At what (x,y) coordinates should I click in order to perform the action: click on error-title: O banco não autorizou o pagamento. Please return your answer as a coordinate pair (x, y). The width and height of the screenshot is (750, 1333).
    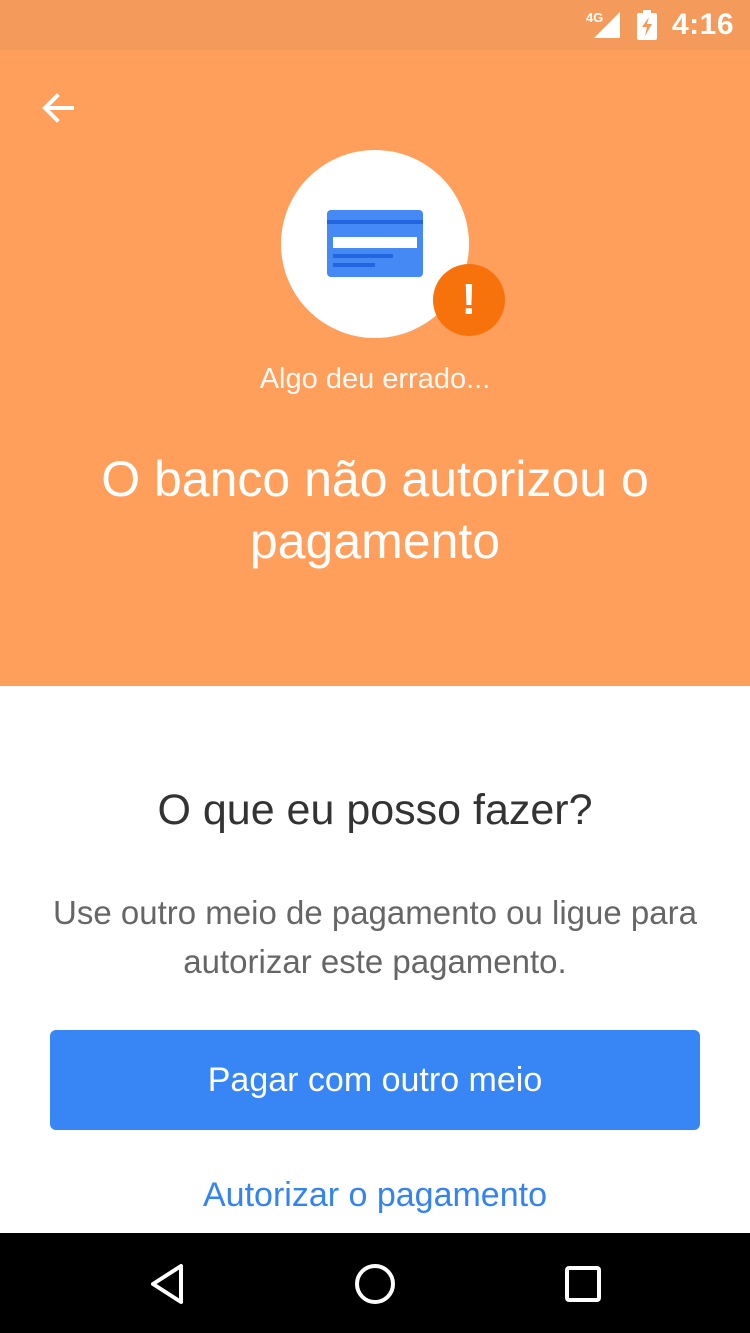
    Looking at the image, I should click on (375, 510).